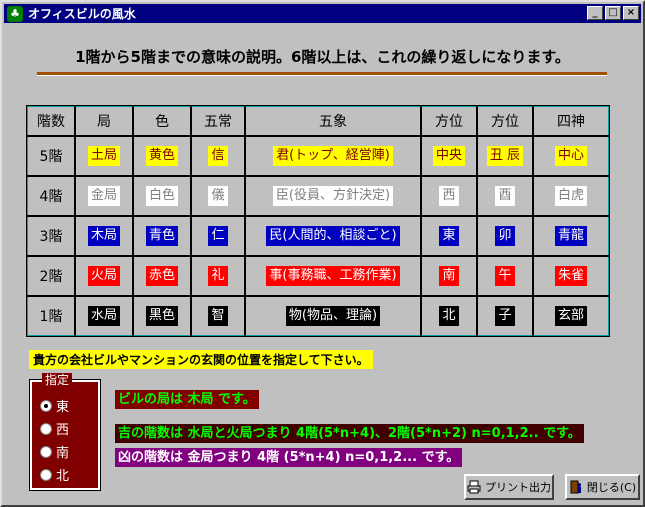 The image size is (645, 507). What do you see at coordinates (333, 236) in the screenshot?
I see `table-cell: 民(人間的、相談ごと)` at bounding box center [333, 236].